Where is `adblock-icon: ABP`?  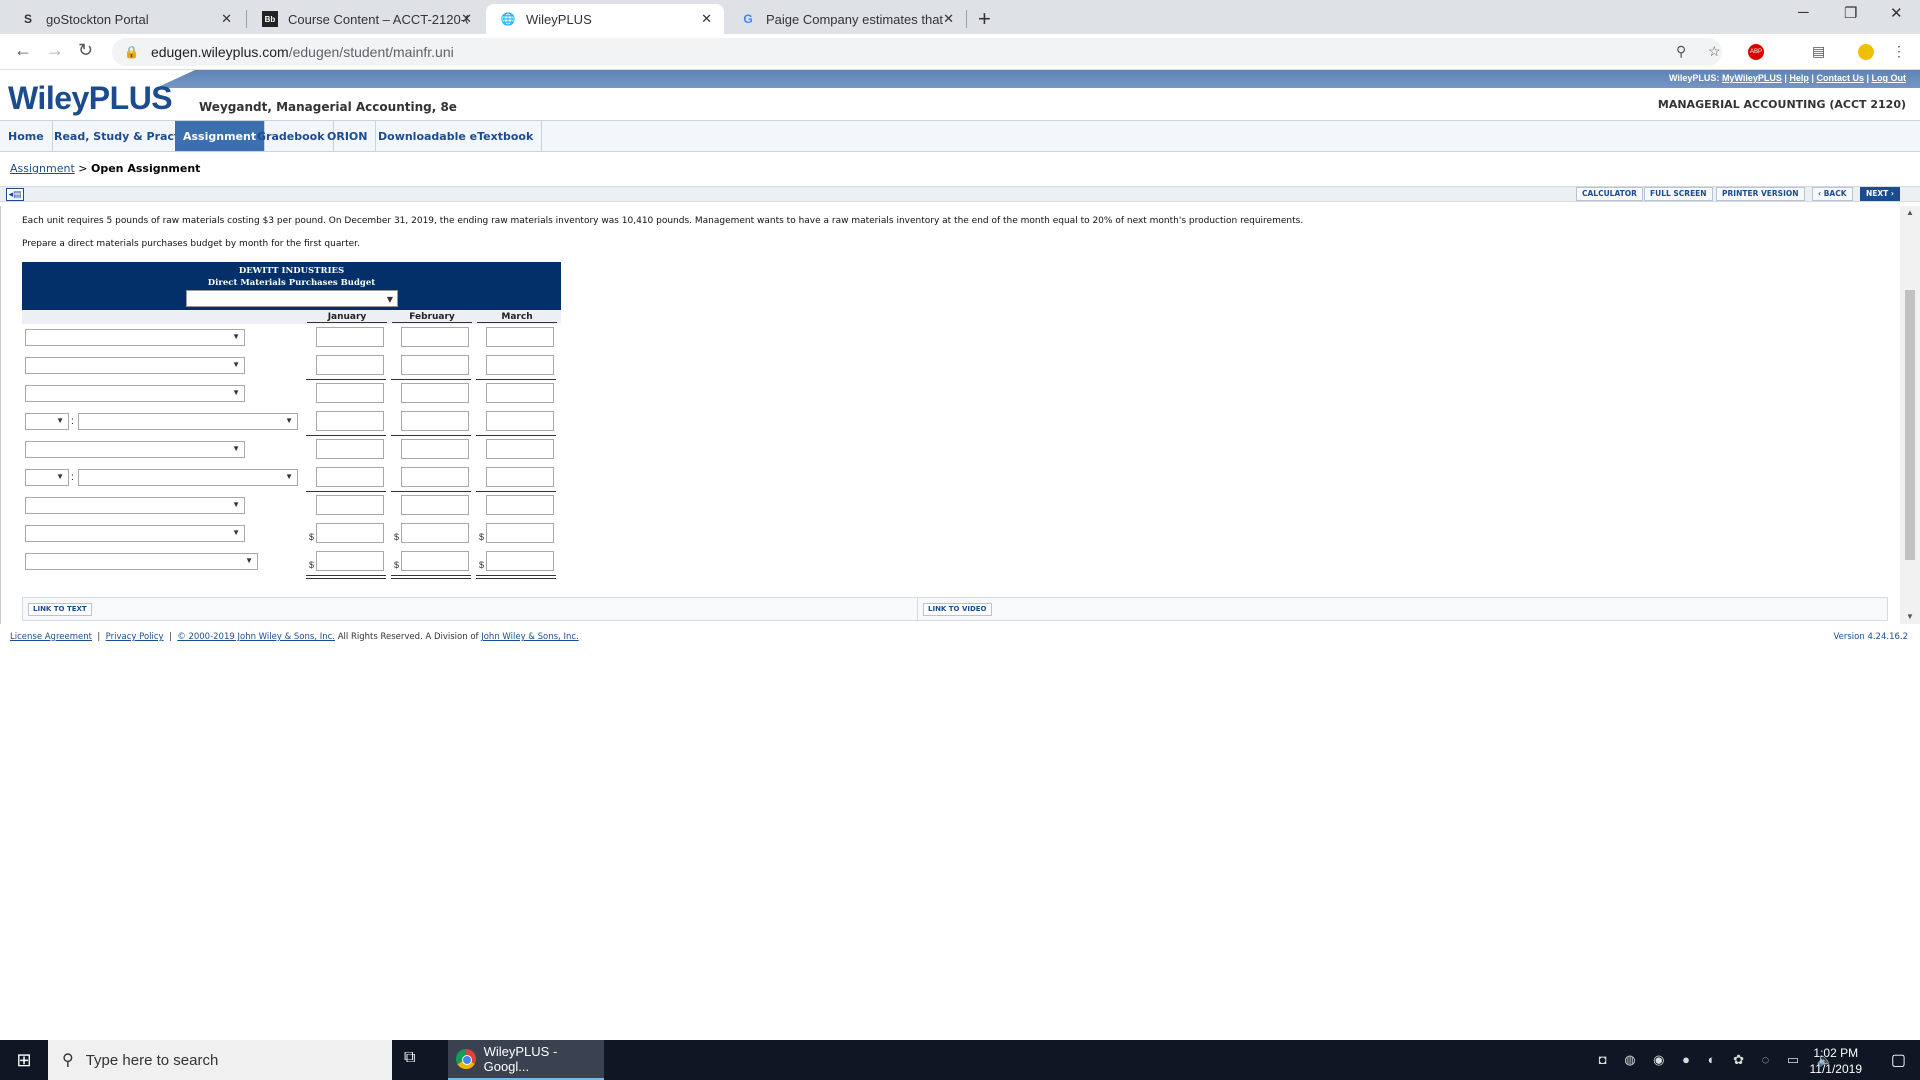 adblock-icon: ABP is located at coordinates (1756, 52).